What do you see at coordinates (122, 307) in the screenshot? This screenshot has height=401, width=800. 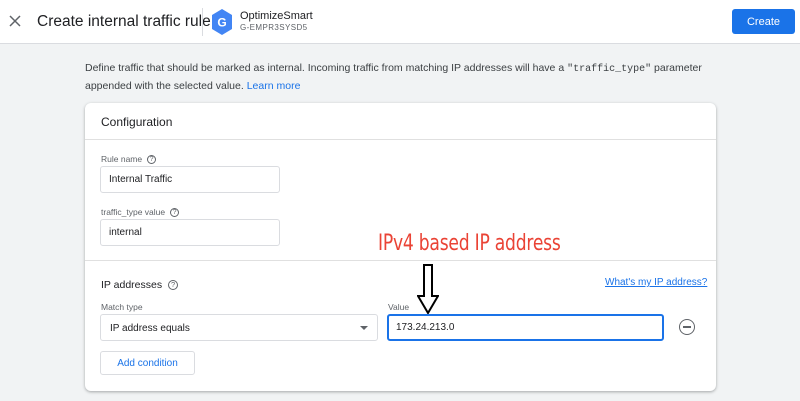 I see `match-type-label: Match type` at bounding box center [122, 307].